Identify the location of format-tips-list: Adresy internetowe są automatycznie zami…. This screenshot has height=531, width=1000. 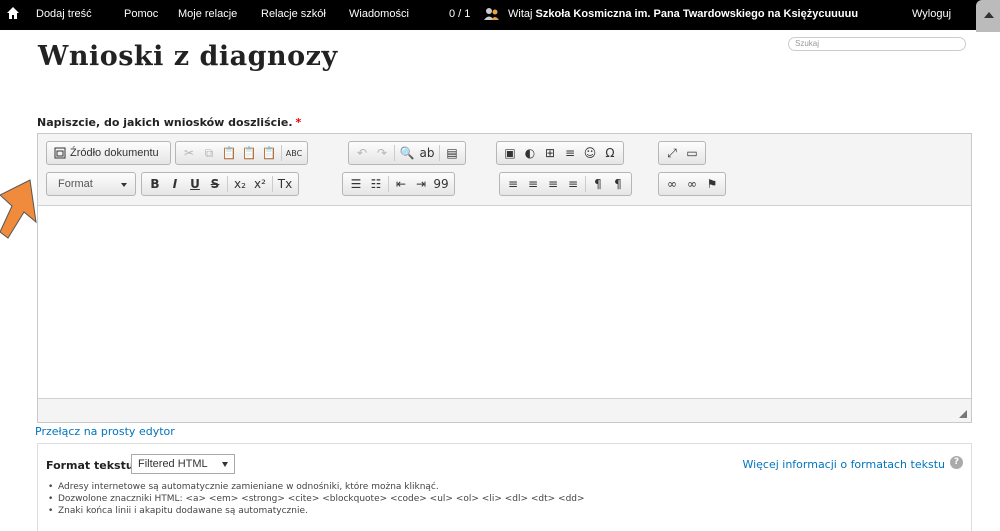
(316, 500).